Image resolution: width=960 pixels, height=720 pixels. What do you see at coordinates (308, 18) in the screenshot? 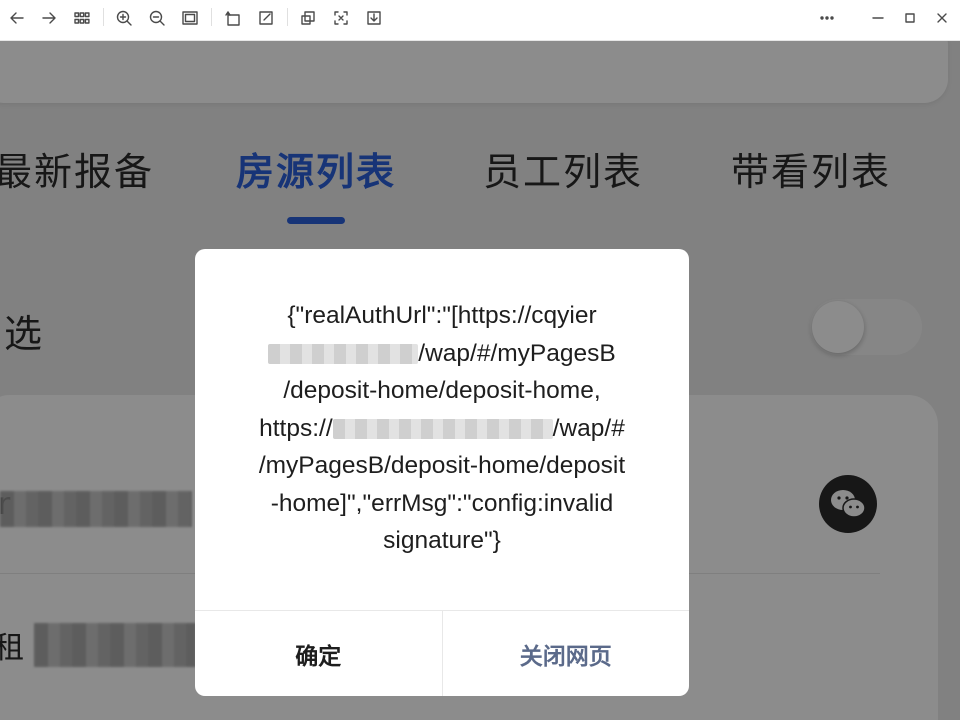
I see `copy-icon` at bounding box center [308, 18].